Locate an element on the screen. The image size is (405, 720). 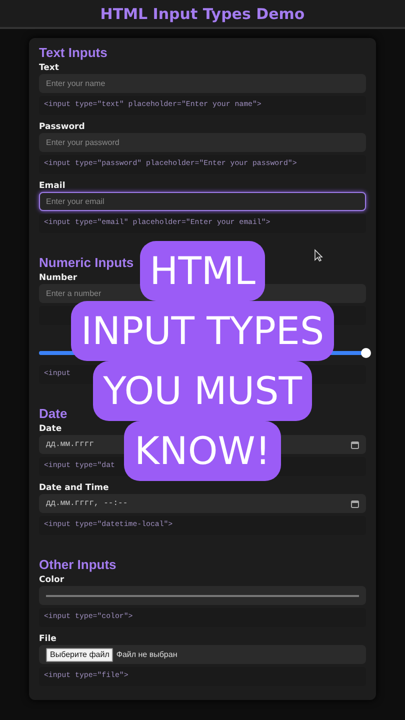
field-label: Text is located at coordinates (49, 68).